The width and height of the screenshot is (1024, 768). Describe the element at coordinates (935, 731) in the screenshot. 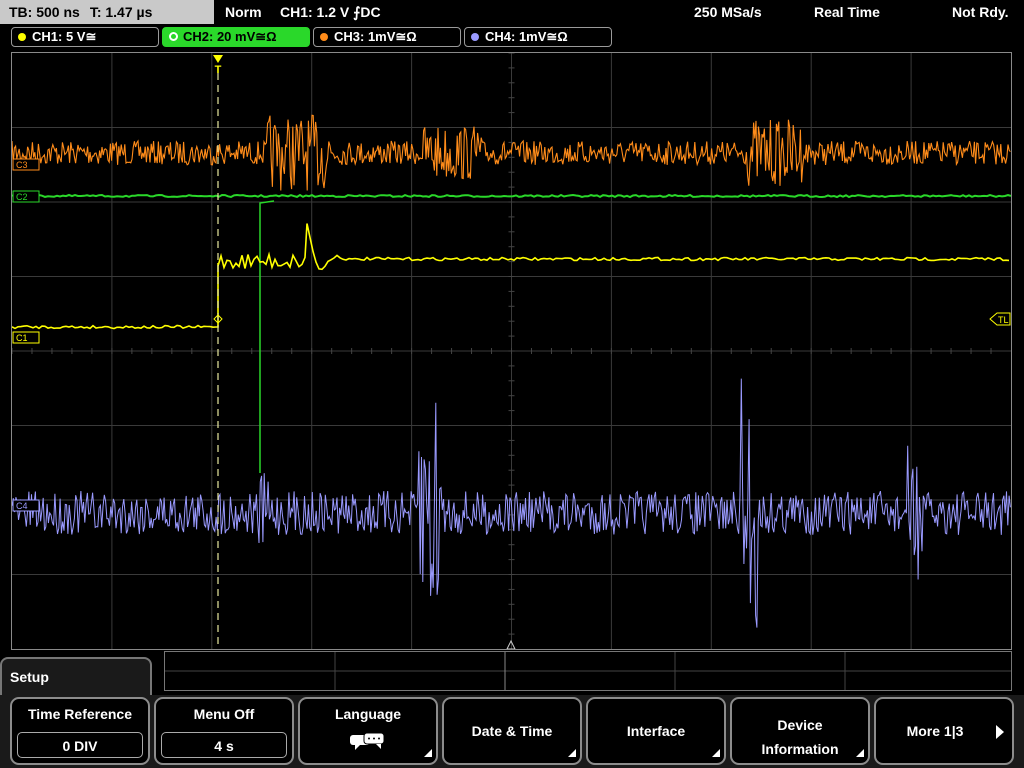

I see `more-label: More 1|3` at that location.